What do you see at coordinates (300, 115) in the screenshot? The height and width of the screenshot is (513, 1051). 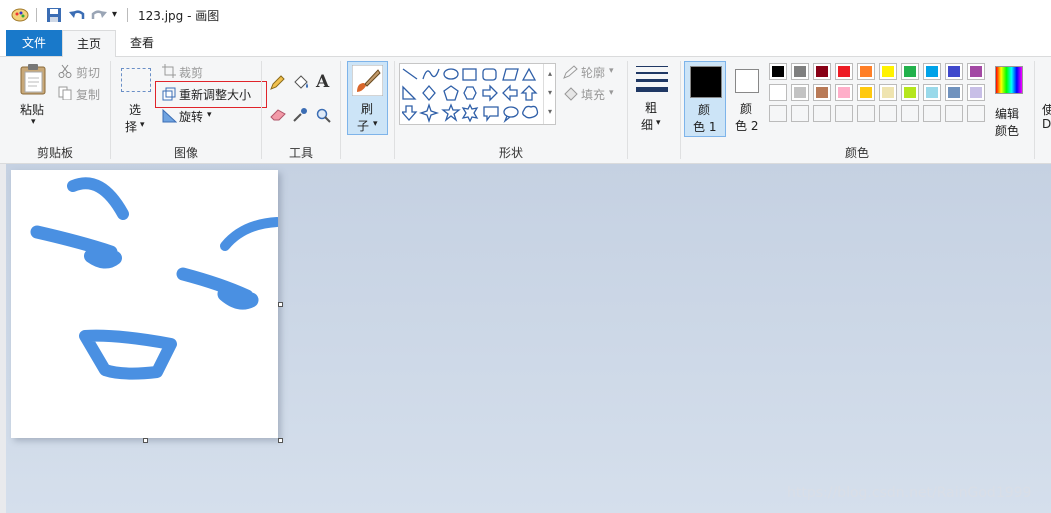 I see `color-picker-icon` at bounding box center [300, 115].